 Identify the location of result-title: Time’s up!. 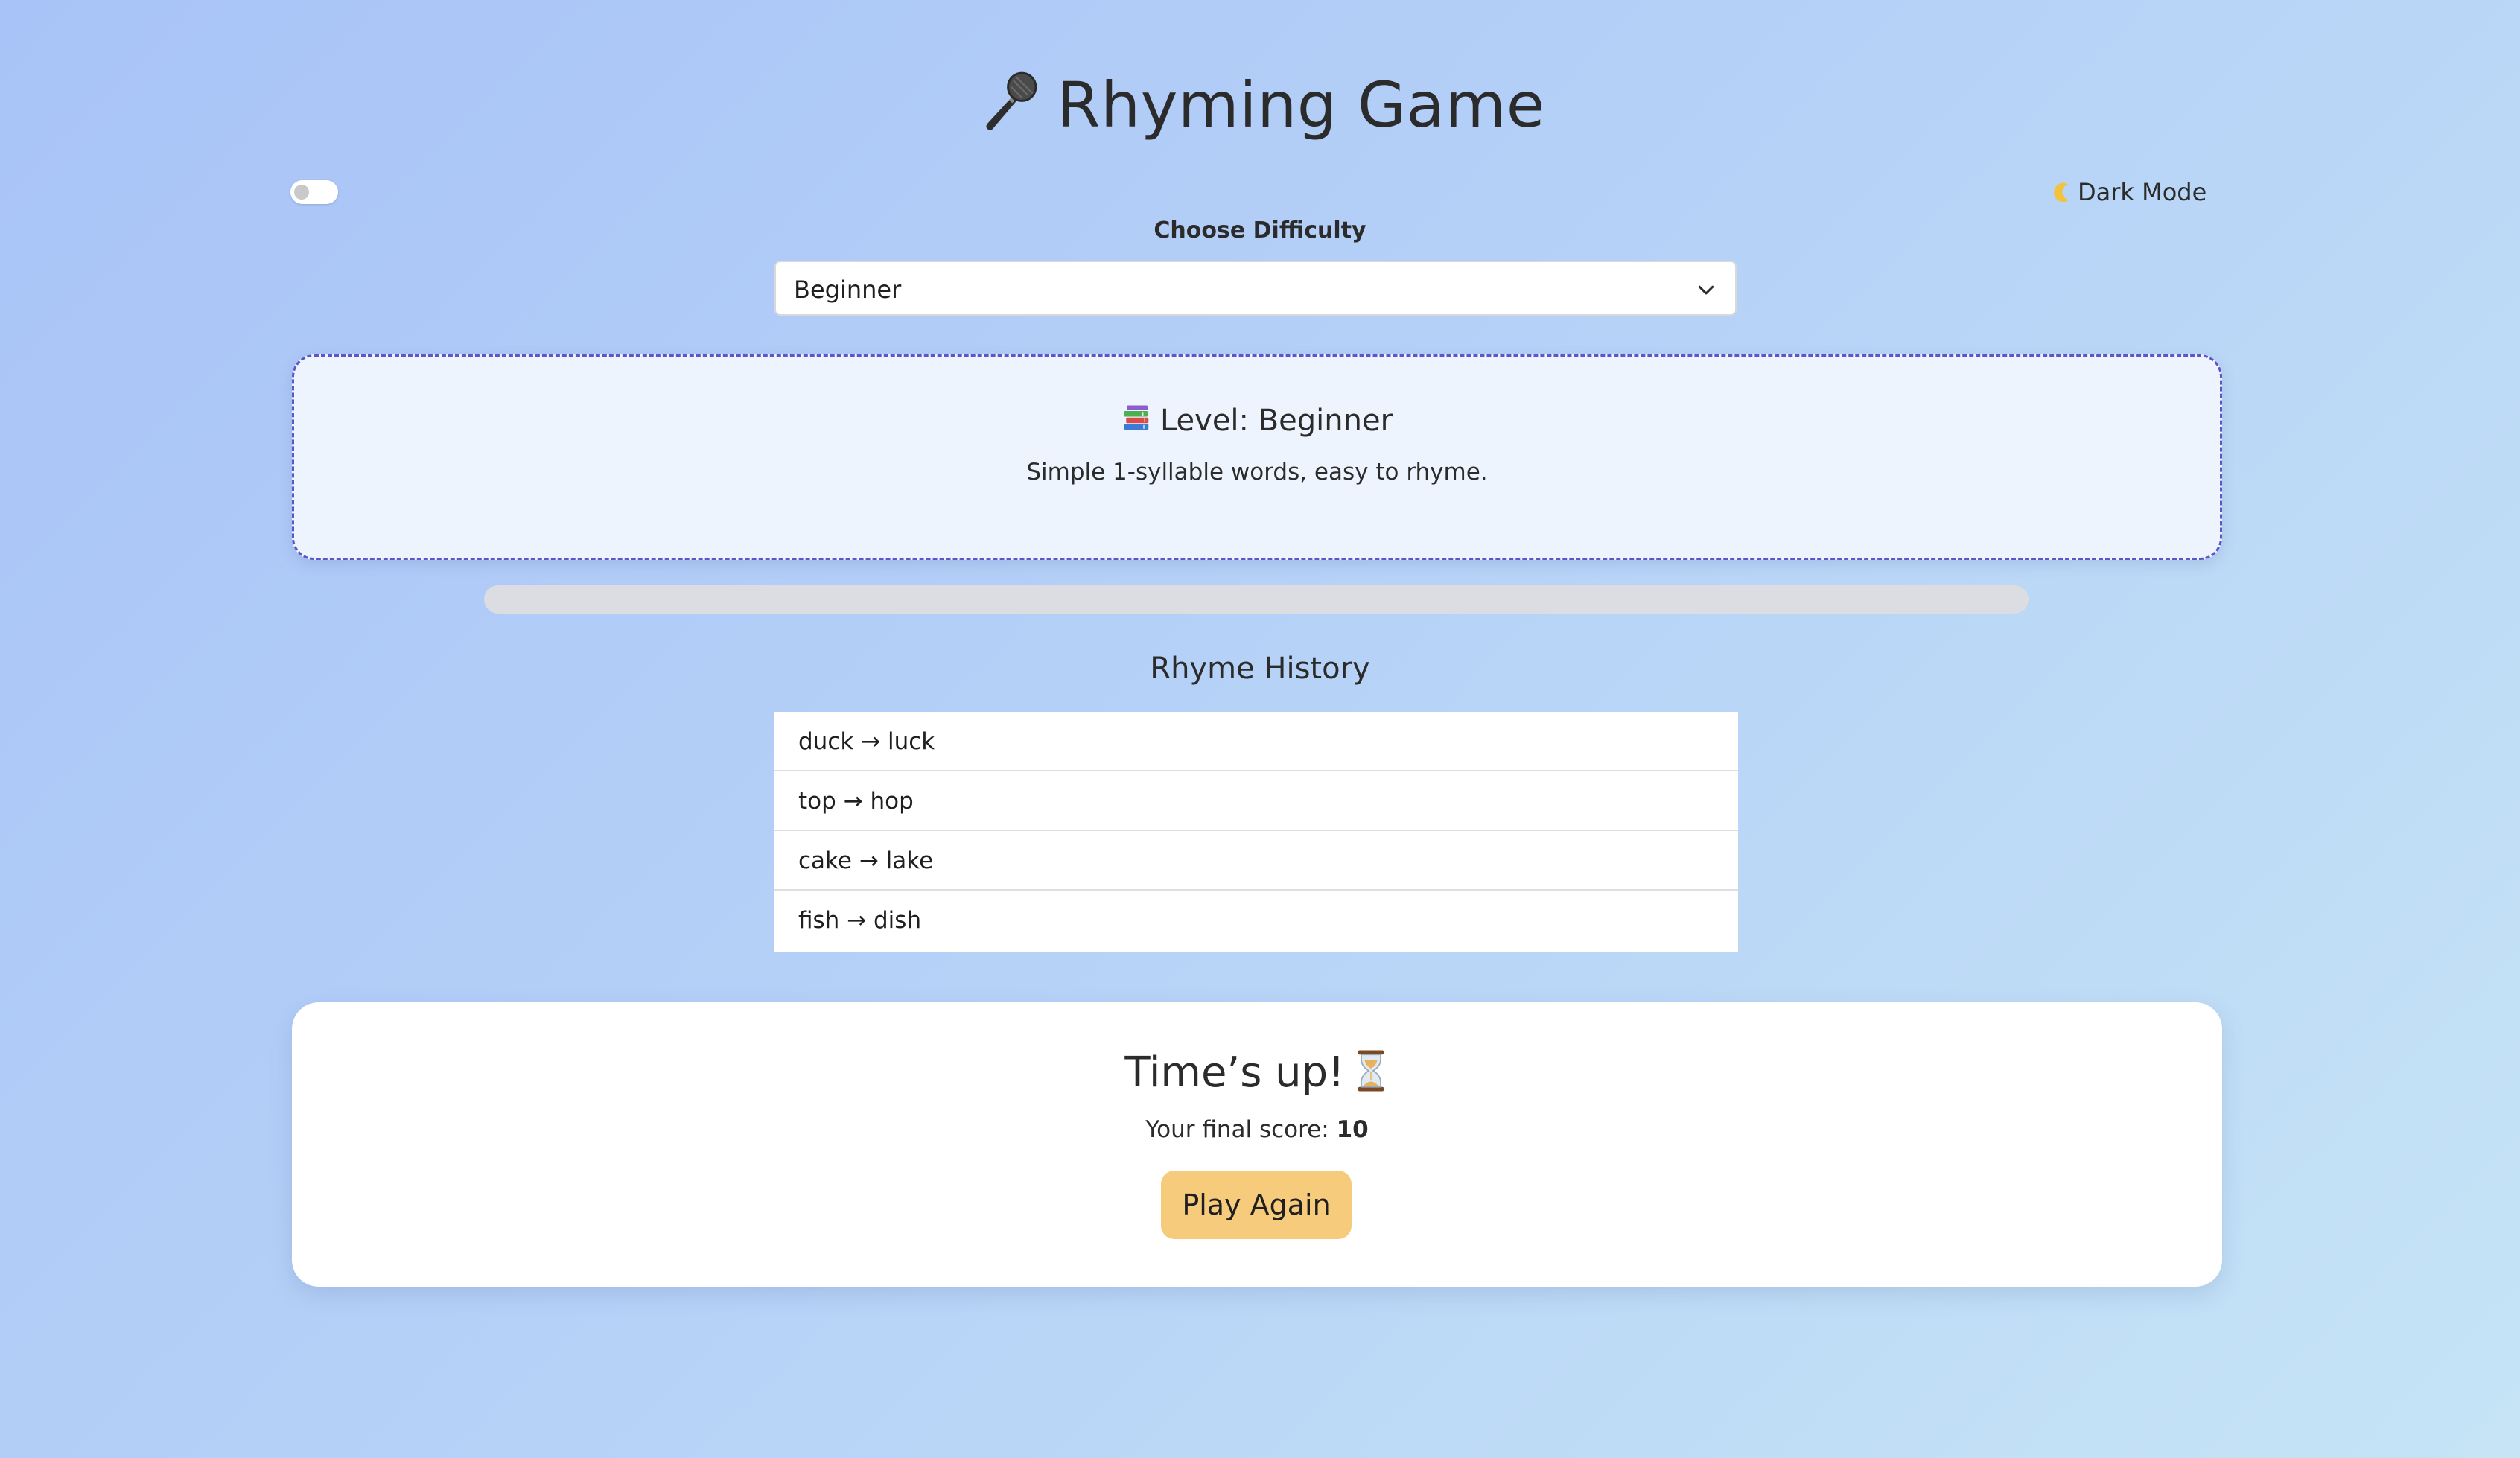
(1257, 1073).